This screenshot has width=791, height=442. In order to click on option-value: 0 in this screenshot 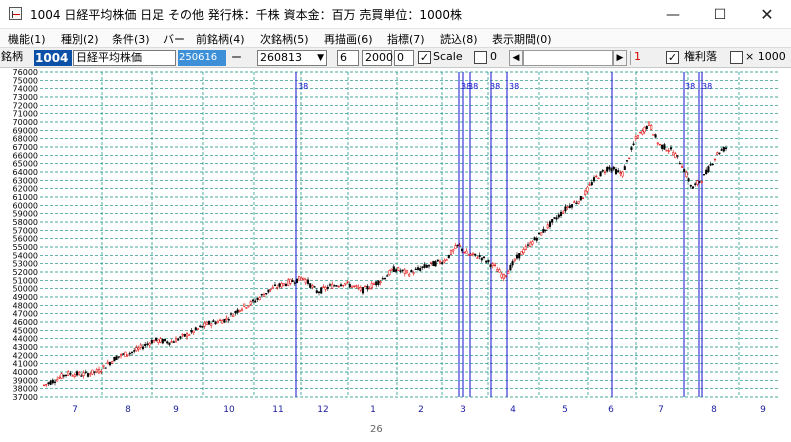, I will do `click(493, 56)`.